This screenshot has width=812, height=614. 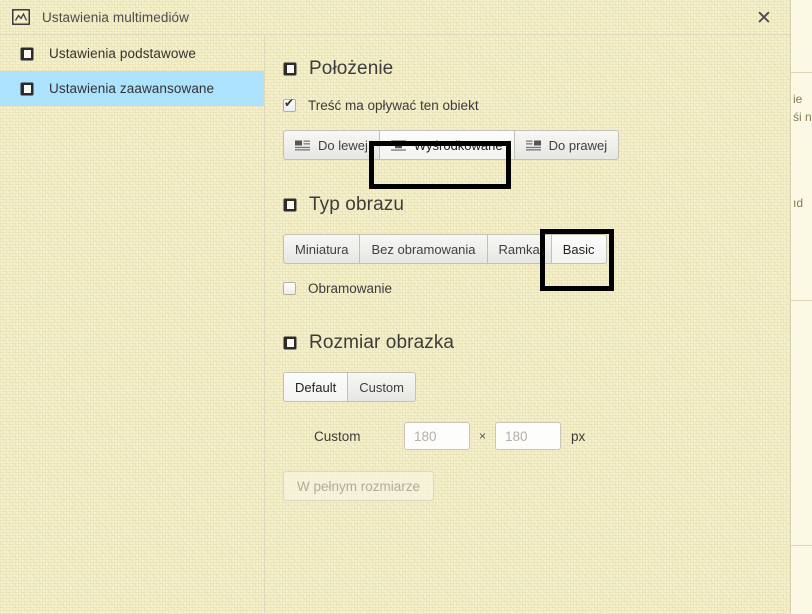 I want to click on type-basic-button: Basic, so click(x=578, y=249).